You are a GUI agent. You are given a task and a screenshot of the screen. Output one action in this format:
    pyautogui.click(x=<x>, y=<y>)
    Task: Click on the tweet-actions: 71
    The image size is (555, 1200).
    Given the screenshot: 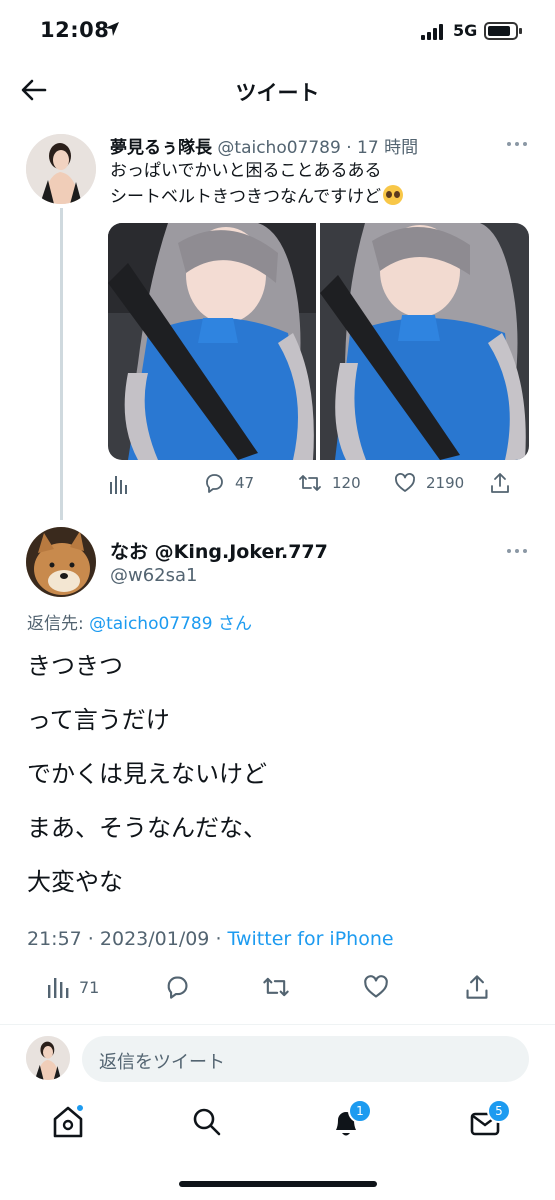 What is the action you would take?
    pyautogui.click(x=277, y=988)
    